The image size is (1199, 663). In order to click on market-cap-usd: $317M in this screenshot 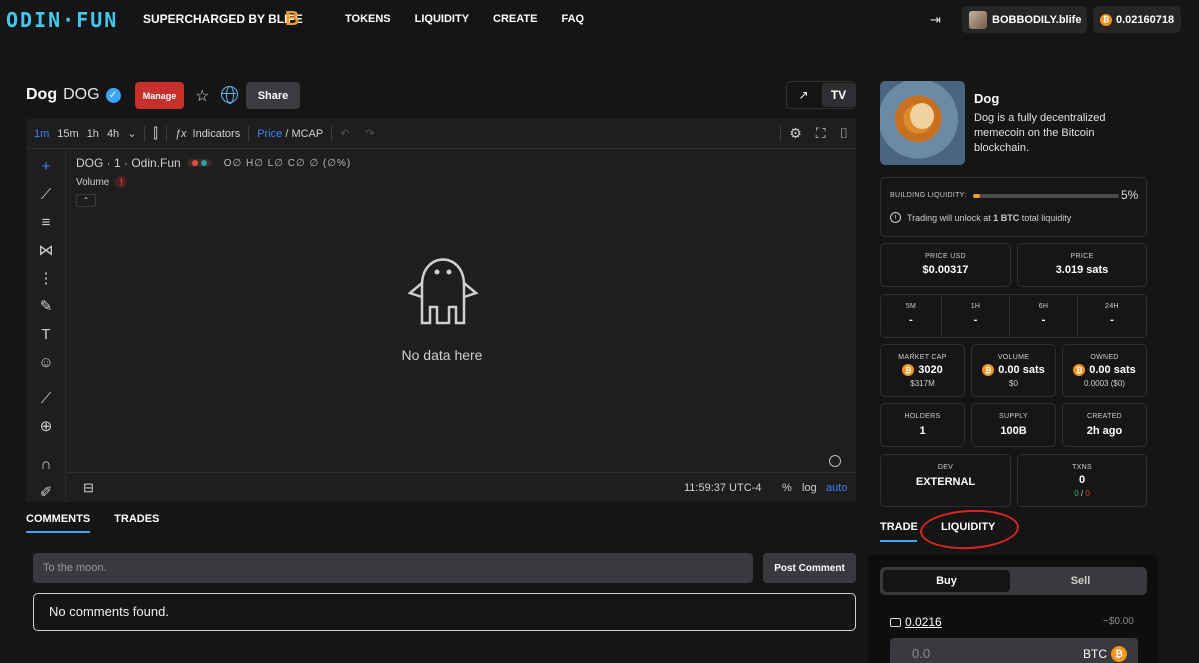, I will do `click(922, 383)`.